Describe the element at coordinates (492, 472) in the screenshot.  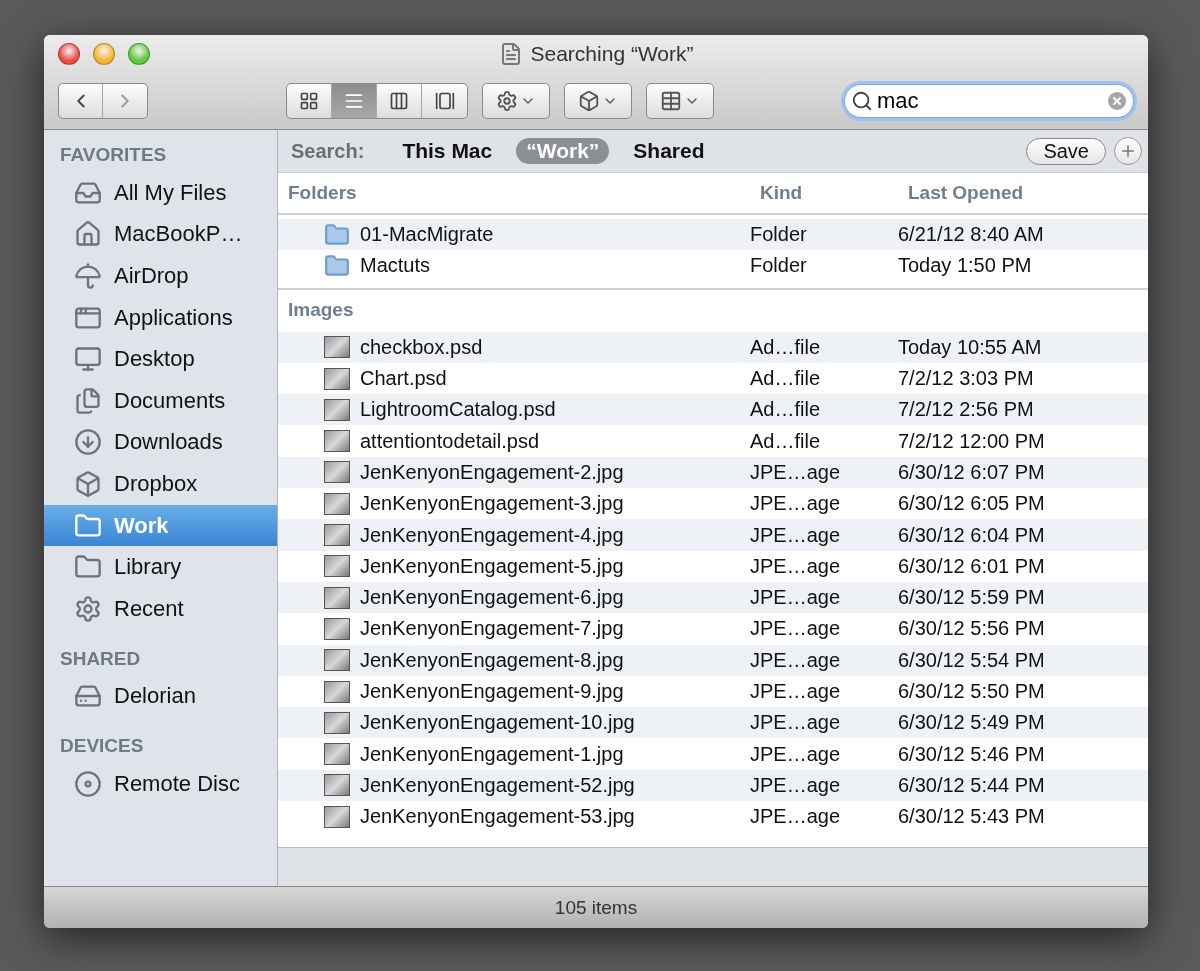
I see `file-name: JenKenyonEngagement-2.jpg` at that location.